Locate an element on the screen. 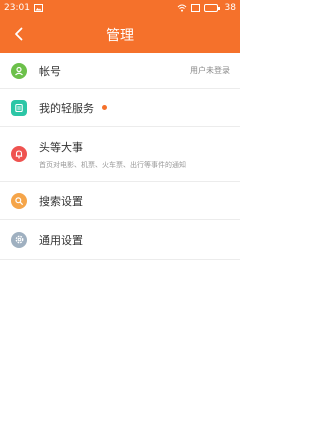 The image size is (320, 426). general-settings-row: 通用设置 is located at coordinates (120, 240).